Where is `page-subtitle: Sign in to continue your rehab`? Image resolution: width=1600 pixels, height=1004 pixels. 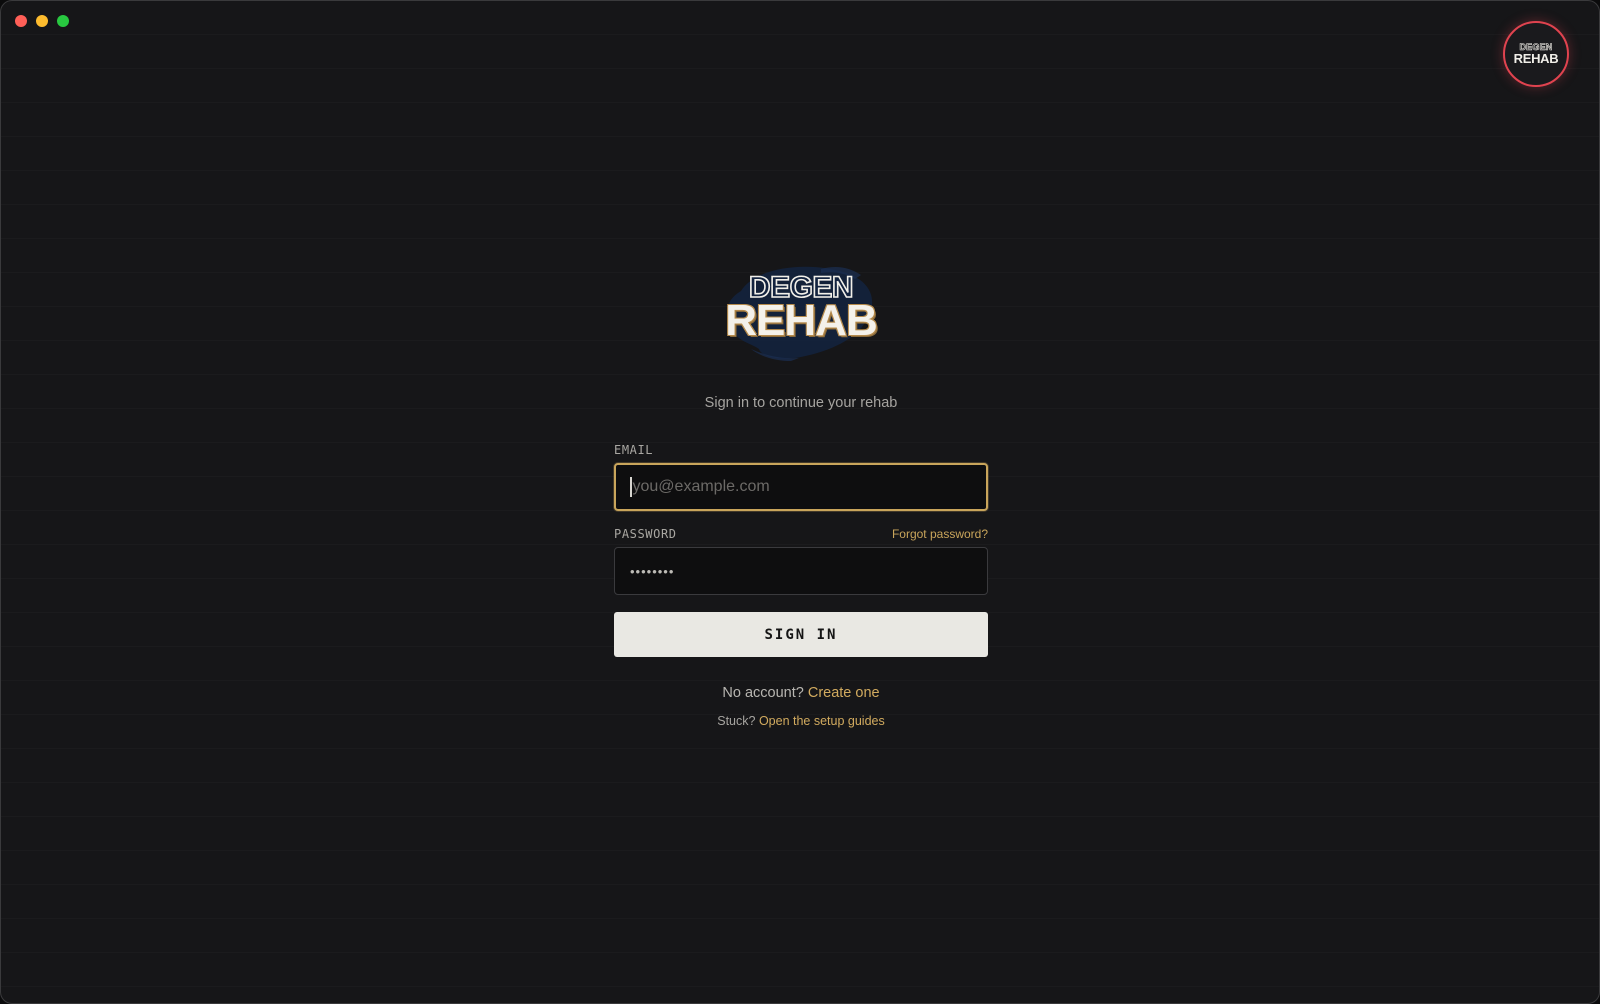
page-subtitle: Sign in to continue your rehab is located at coordinates (801, 403).